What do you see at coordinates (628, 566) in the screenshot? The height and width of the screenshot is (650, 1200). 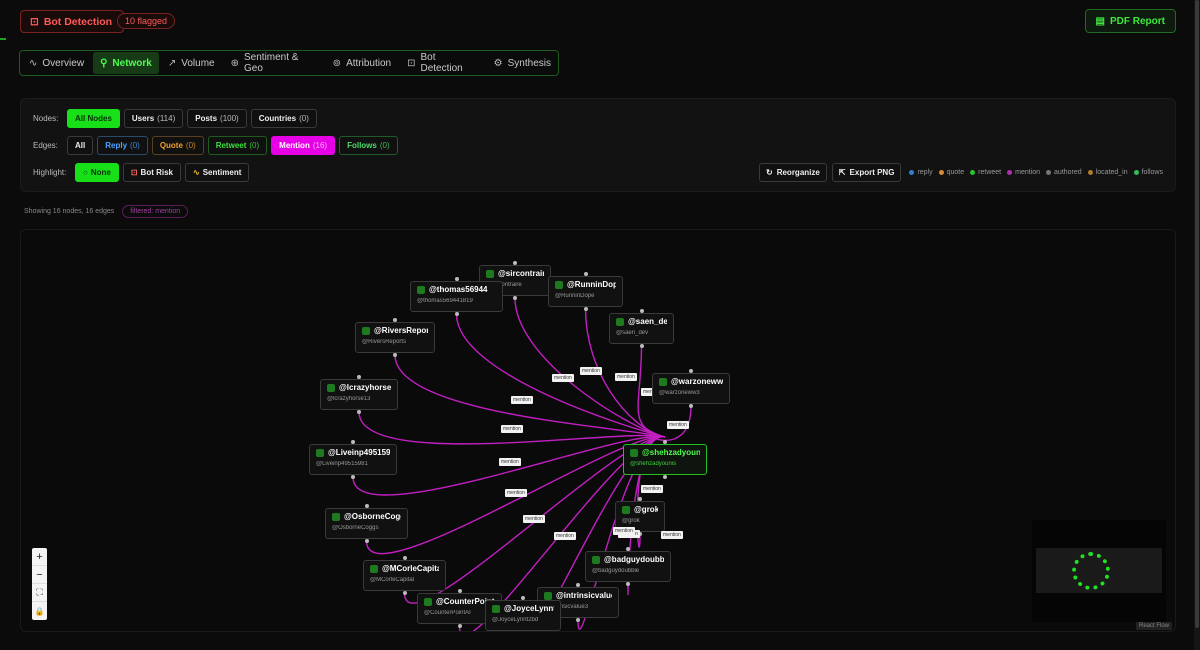 I see `user-node: @badguydoubble @badguydoubble` at bounding box center [628, 566].